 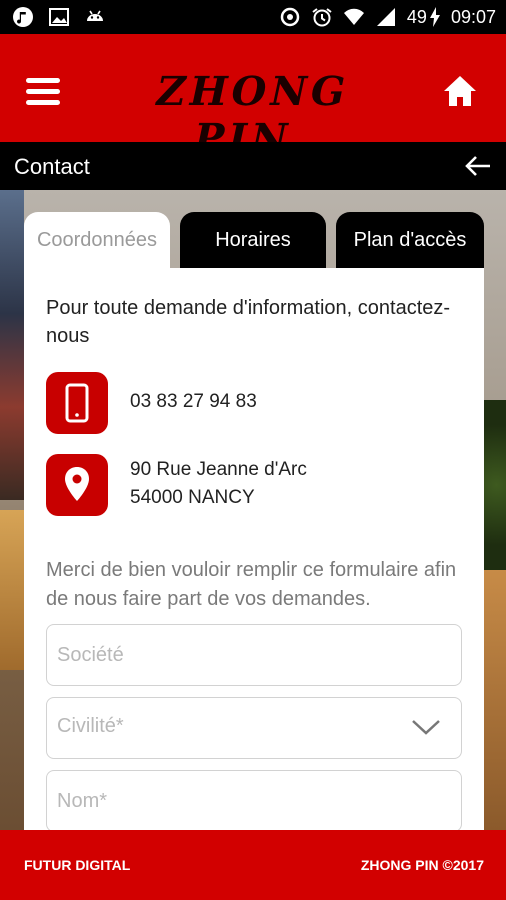 I want to click on data-saver-icon, so click(x=290, y=17).